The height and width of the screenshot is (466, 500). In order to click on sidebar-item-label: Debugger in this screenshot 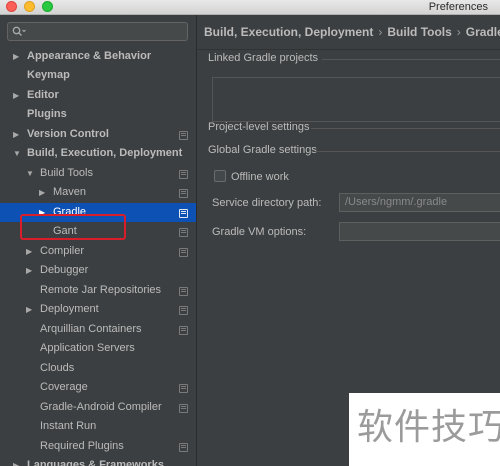, I will do `click(64, 270)`.